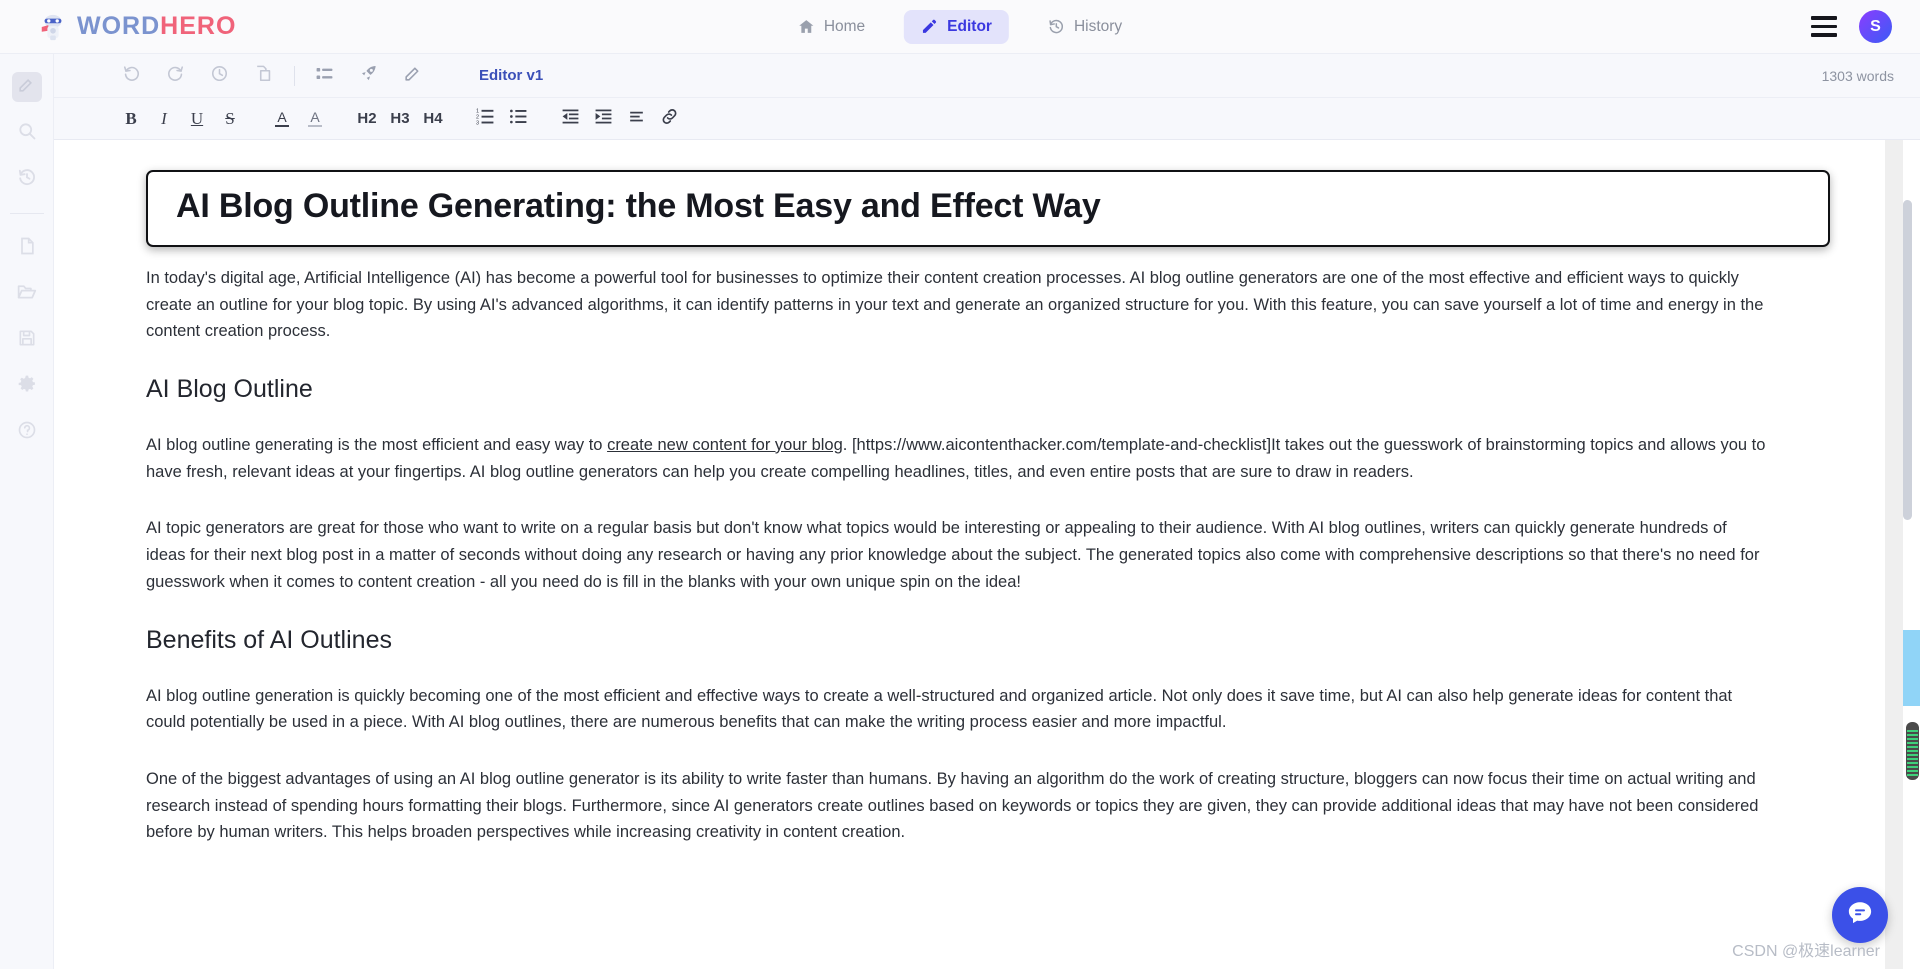  What do you see at coordinates (282, 126) in the screenshot?
I see `text-color-swatch` at bounding box center [282, 126].